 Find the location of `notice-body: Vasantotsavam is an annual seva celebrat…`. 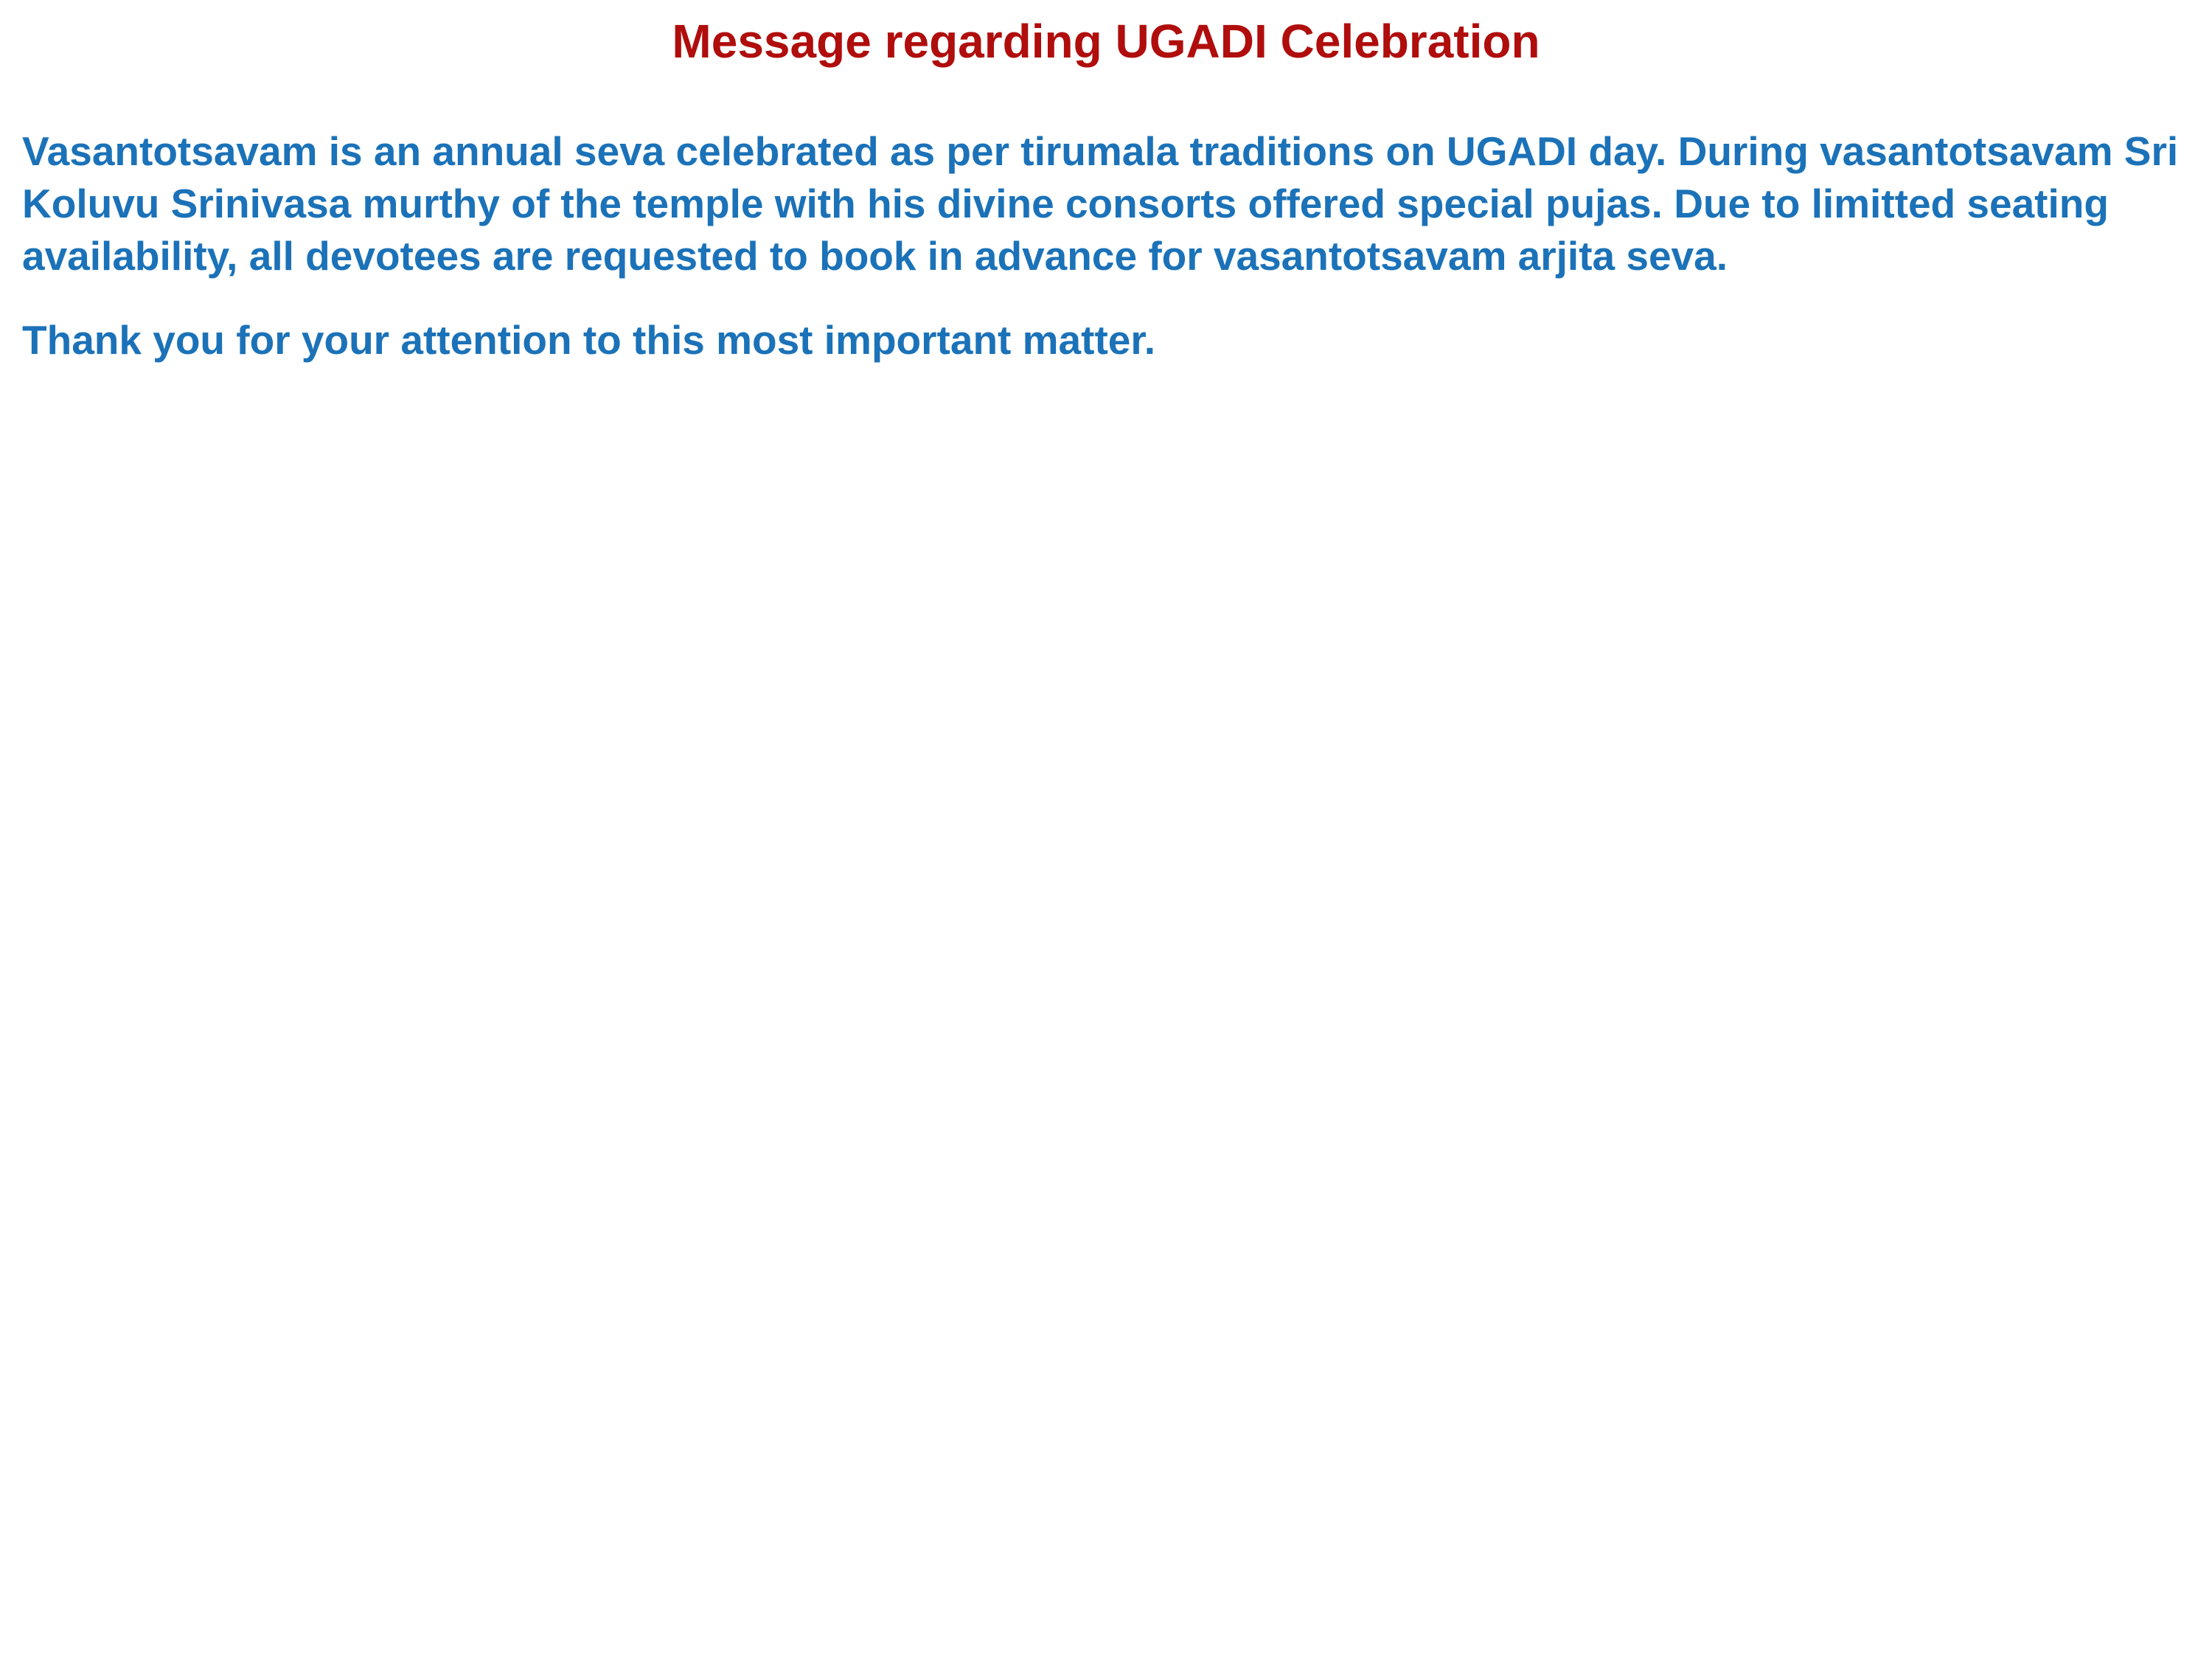

notice-body: Vasantotsavam is an annual seva celebrat… is located at coordinates (1106, 245).